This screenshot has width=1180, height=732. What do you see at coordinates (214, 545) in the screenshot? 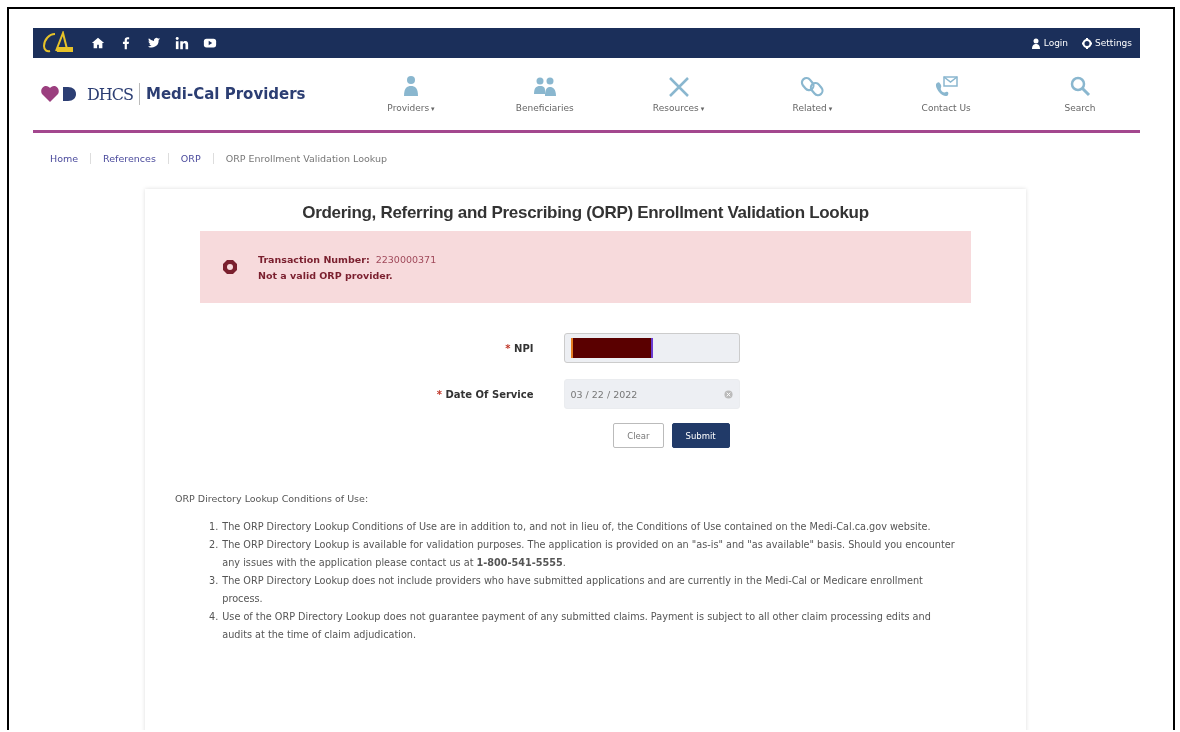
I see `list-number: 2.` at bounding box center [214, 545].